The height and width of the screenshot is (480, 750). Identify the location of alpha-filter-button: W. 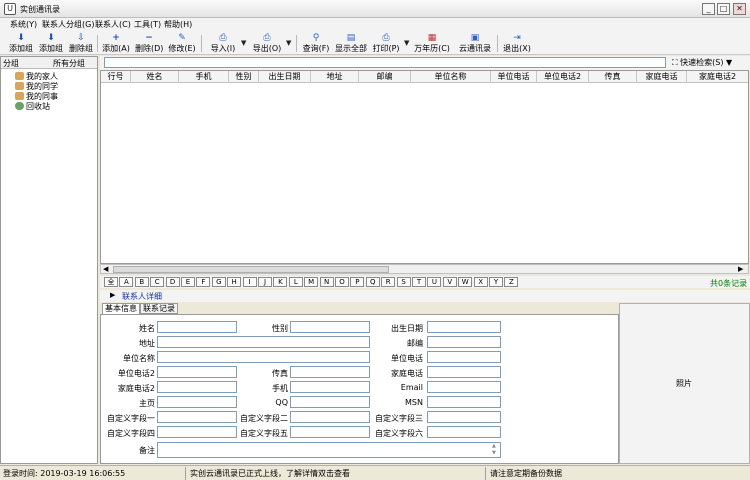
(465, 282).